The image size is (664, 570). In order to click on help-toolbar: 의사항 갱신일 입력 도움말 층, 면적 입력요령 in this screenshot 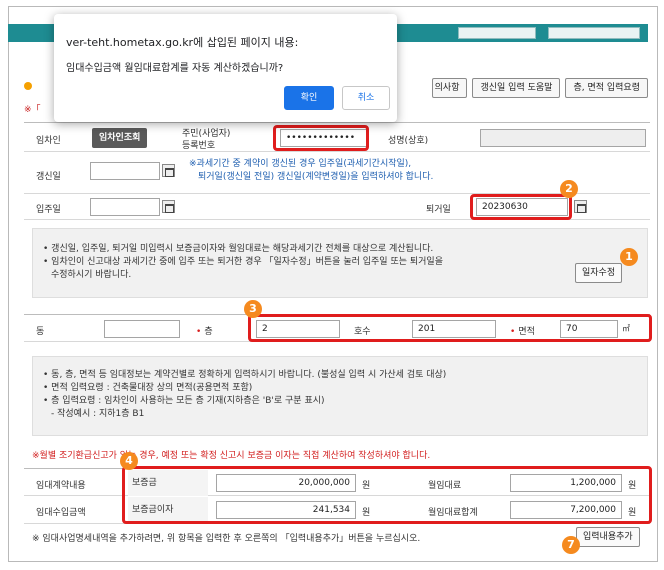, I will do `click(539, 88)`.